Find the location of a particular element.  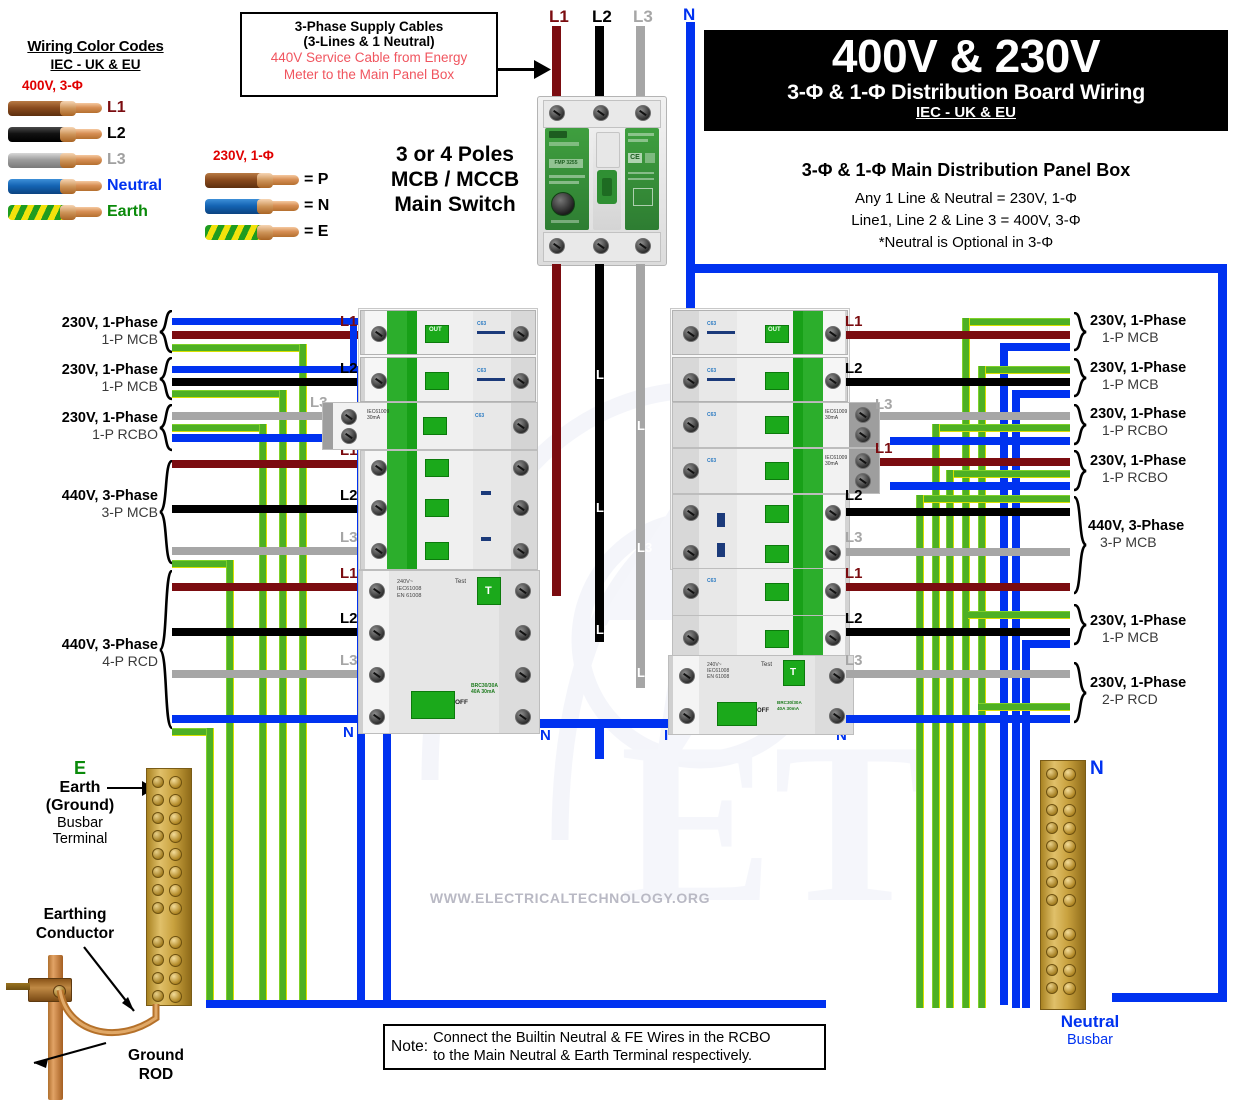

right-3p-mcb-toggle-l2 is located at coordinates (777, 514).